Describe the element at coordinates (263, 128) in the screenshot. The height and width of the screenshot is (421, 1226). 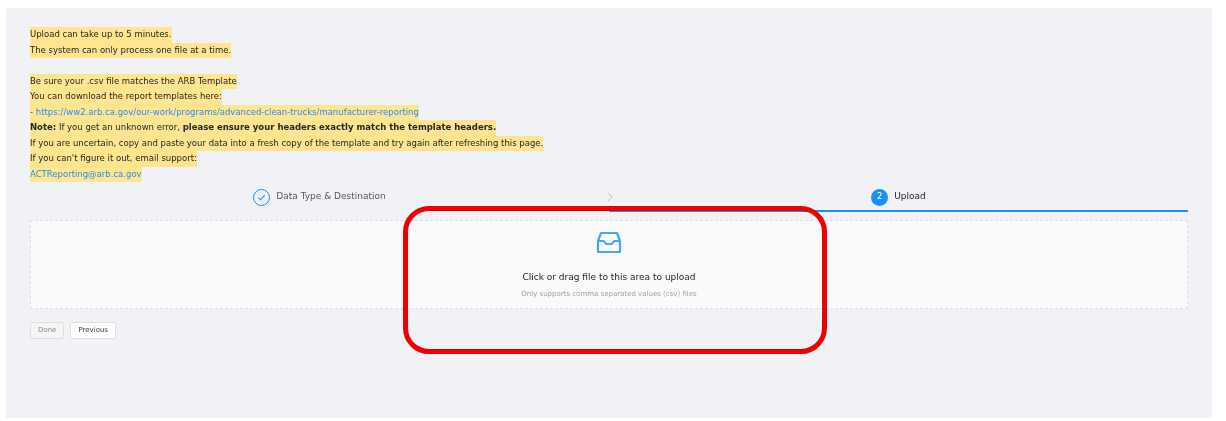
I see `notice-text: Note: If you get an unknown error, please ensure your headers exactly match the template headers.` at that location.